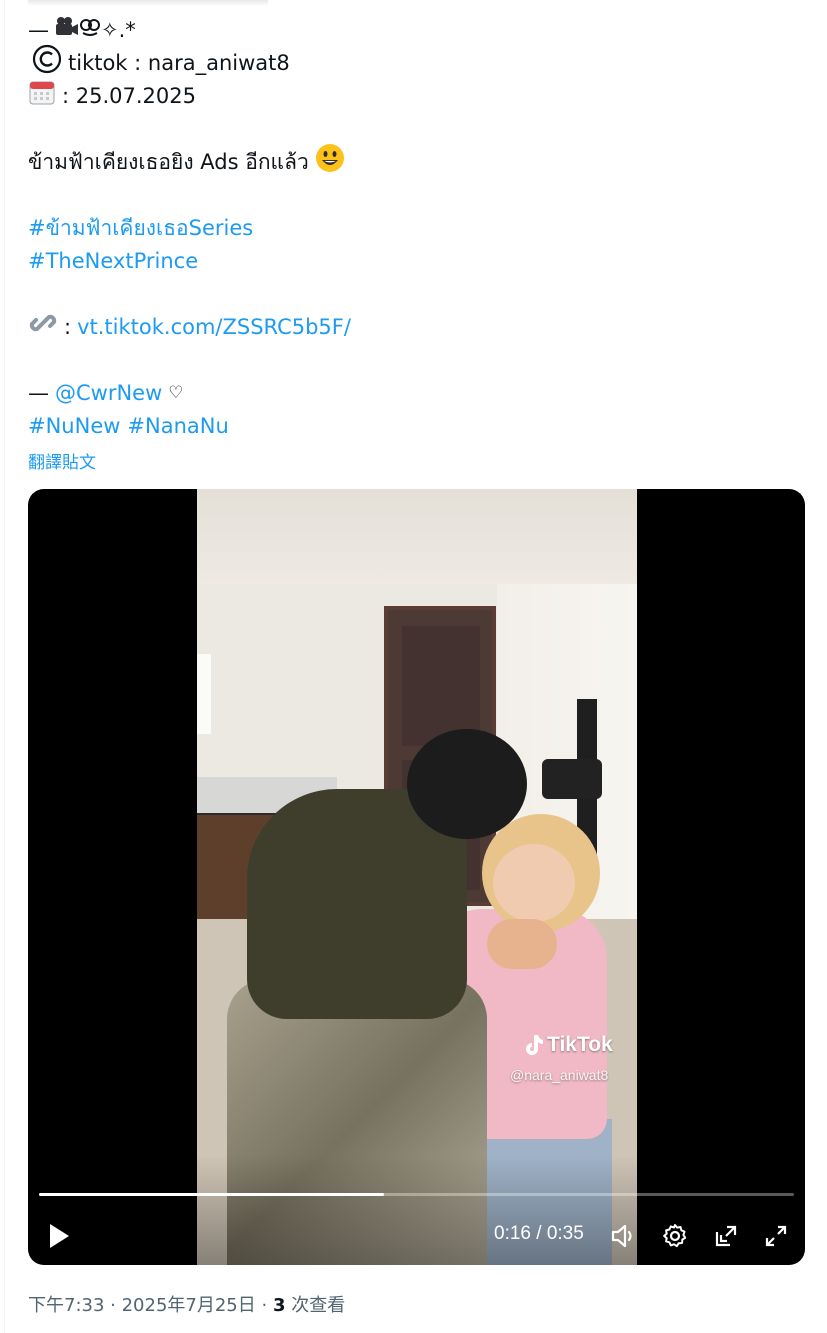 This screenshot has width=827, height=1333. I want to click on post-meta: 下午7:33 · 2025年7月25日 · 3 次查看, so click(186, 1304).